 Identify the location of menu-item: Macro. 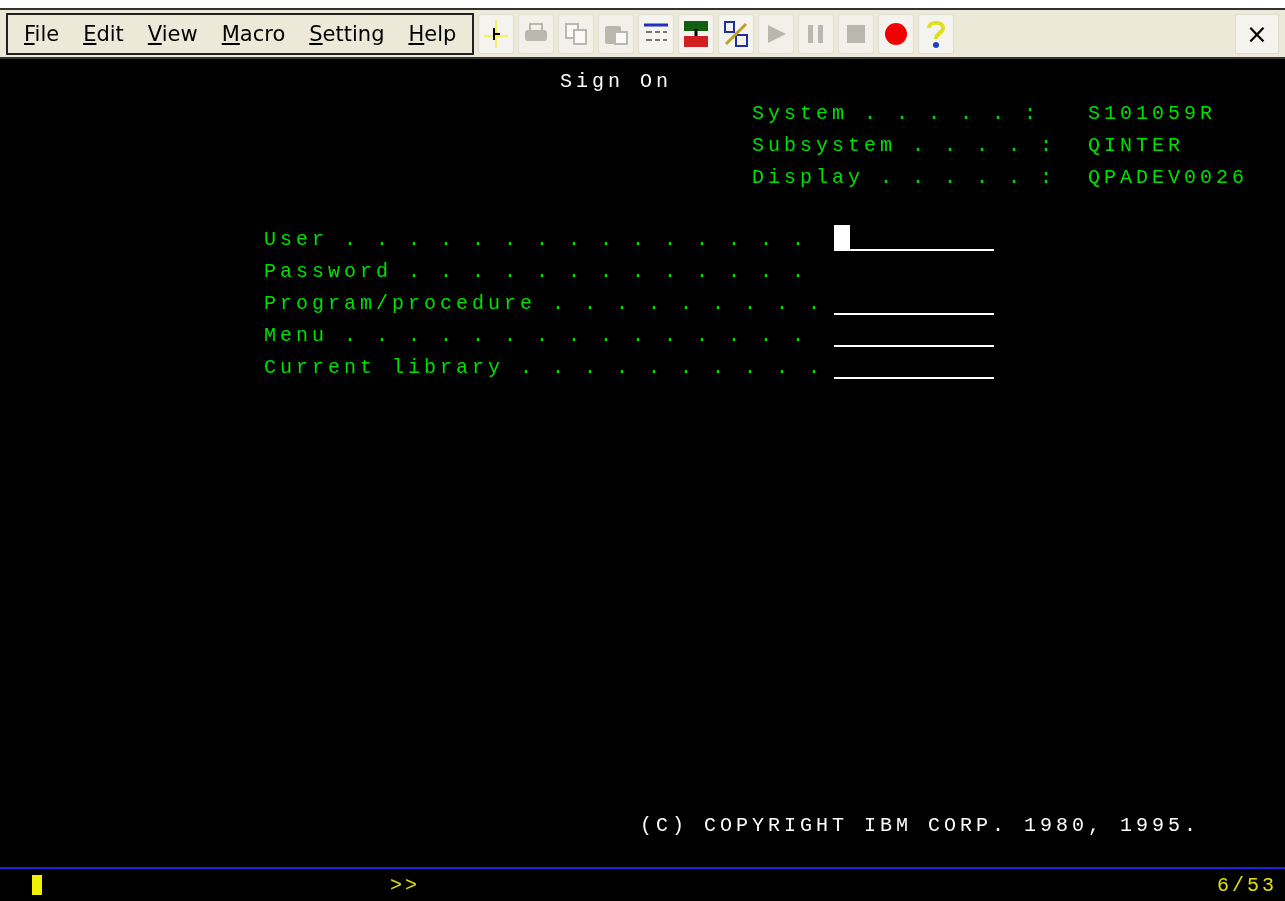
(253, 33).